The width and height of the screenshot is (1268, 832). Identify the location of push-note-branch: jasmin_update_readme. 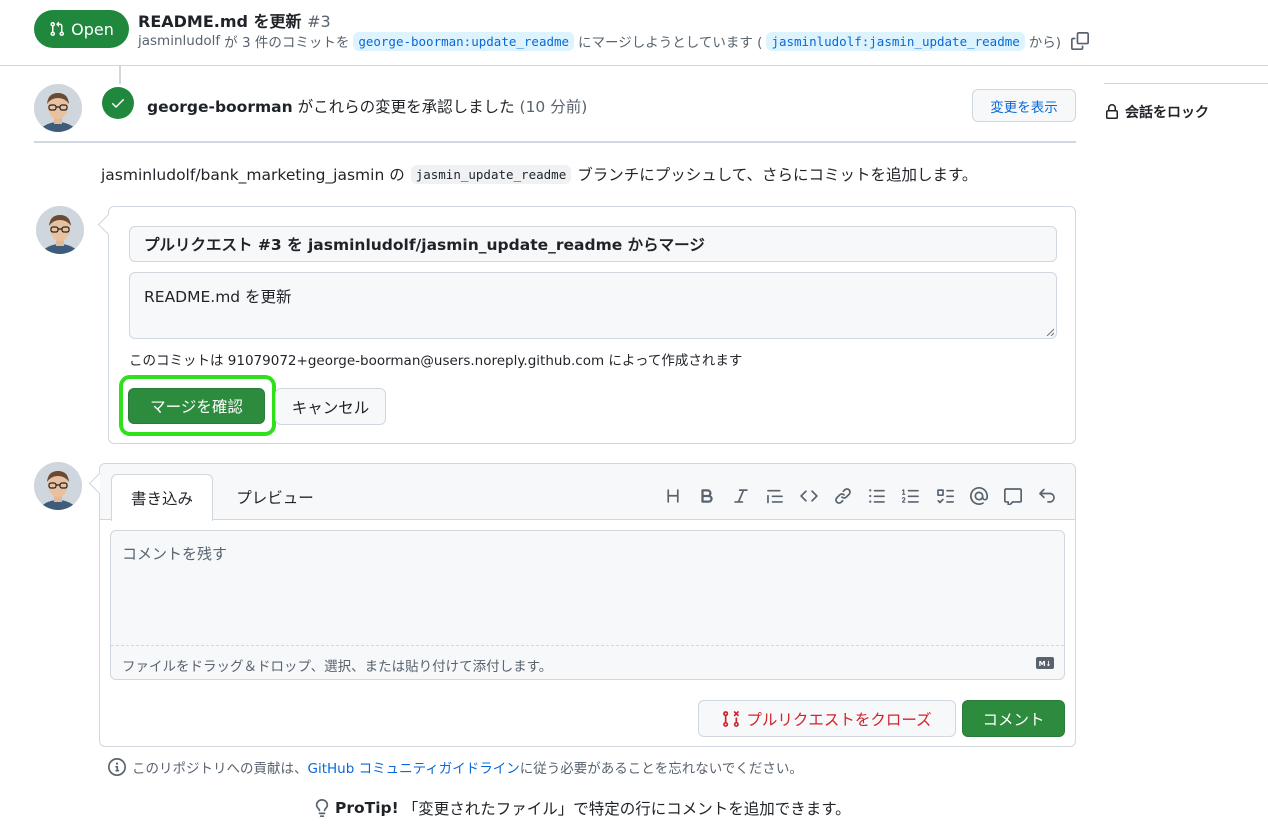
(491, 174).